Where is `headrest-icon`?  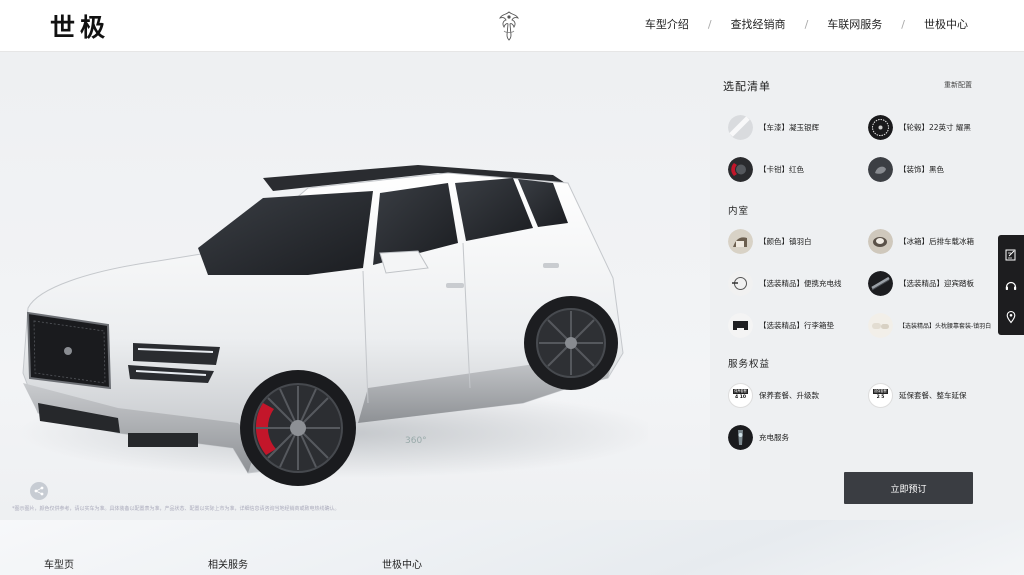
headrest-icon is located at coordinates (880, 325).